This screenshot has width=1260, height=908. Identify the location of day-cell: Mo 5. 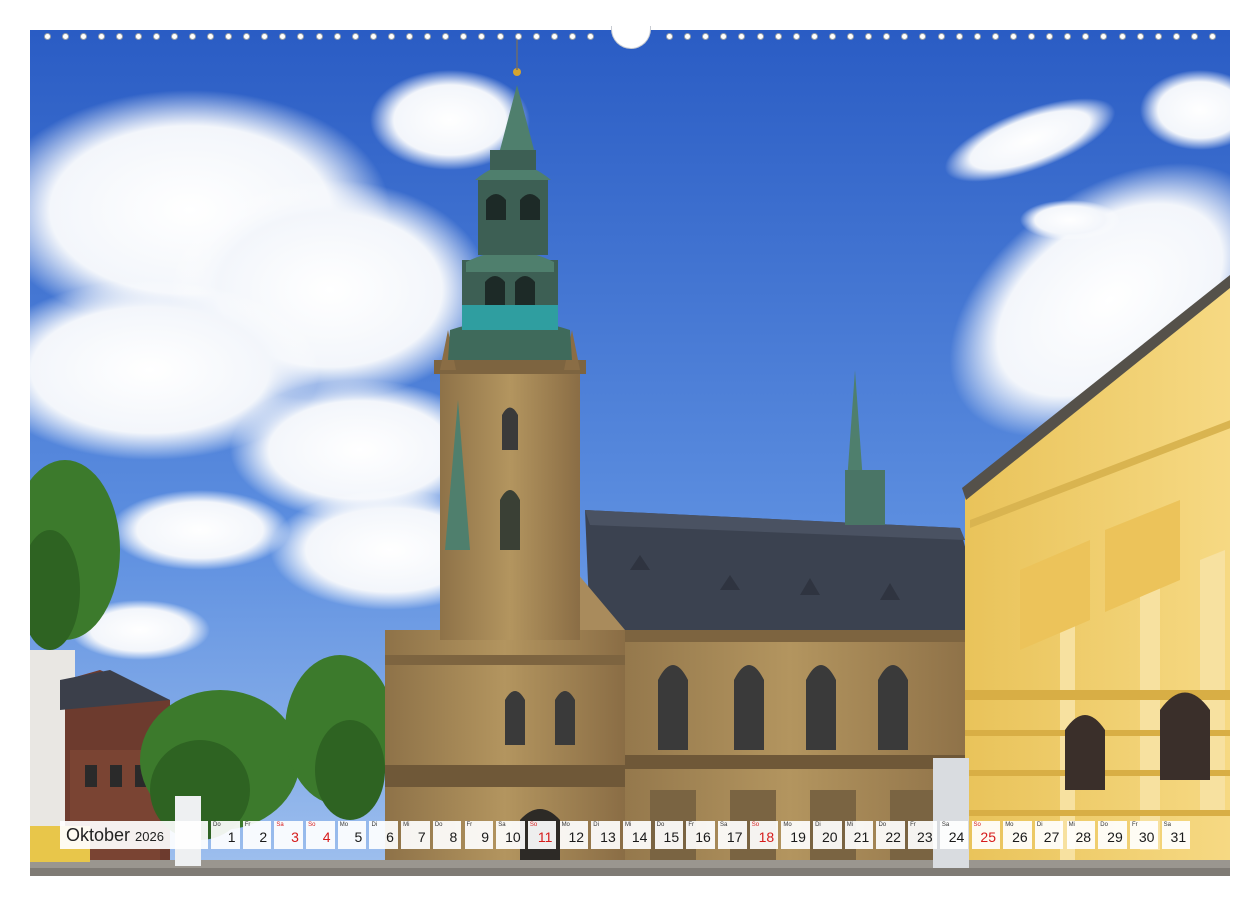
(352, 835).